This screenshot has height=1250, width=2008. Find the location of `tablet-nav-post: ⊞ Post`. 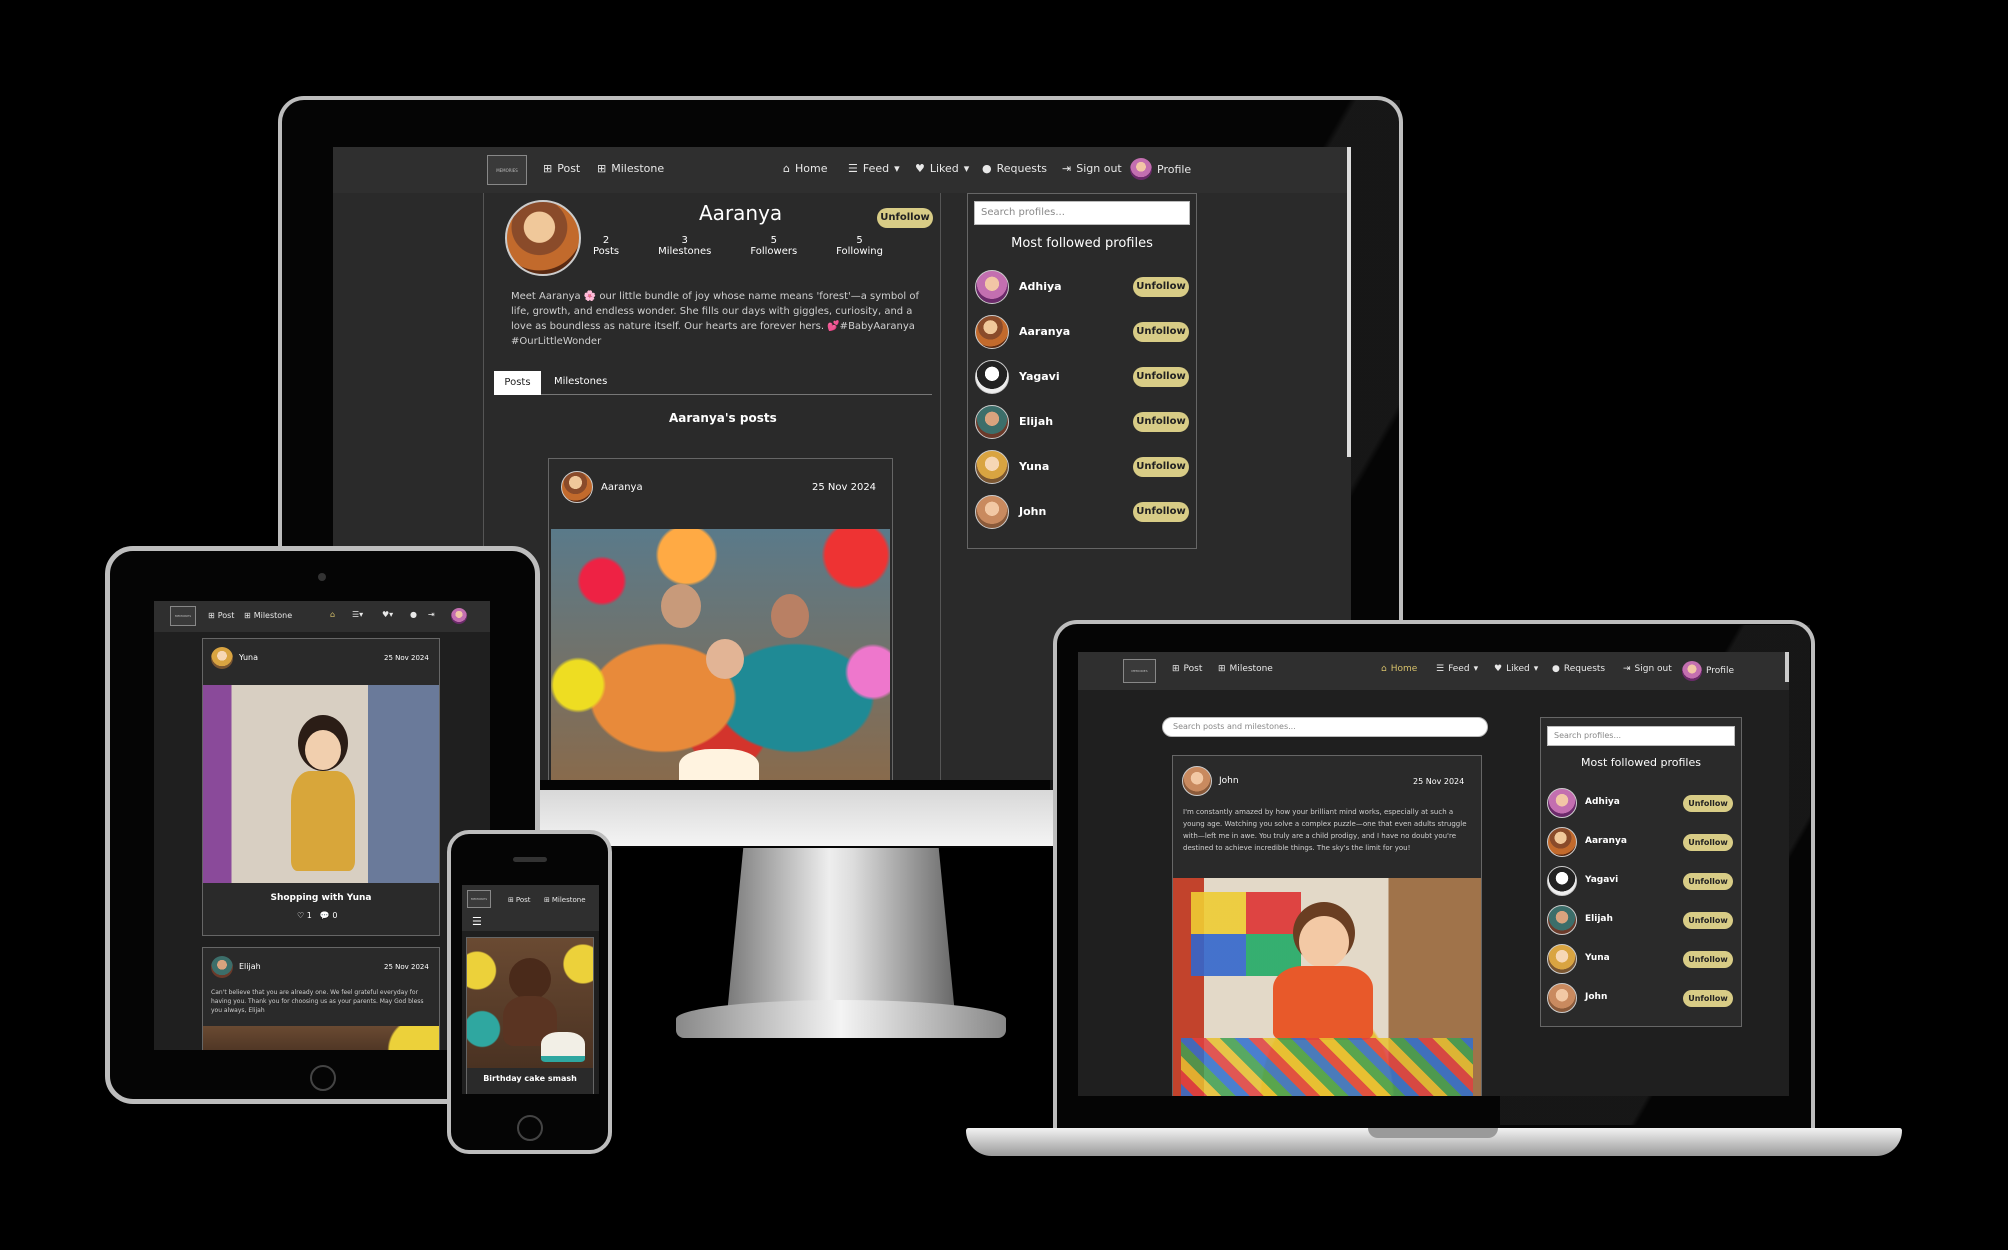

tablet-nav-post: ⊞ Post is located at coordinates (221, 615).